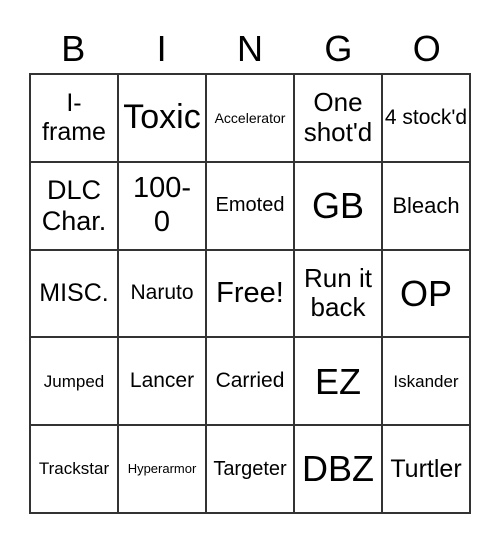  I want to click on bingo-cell: MISC., so click(74, 293).